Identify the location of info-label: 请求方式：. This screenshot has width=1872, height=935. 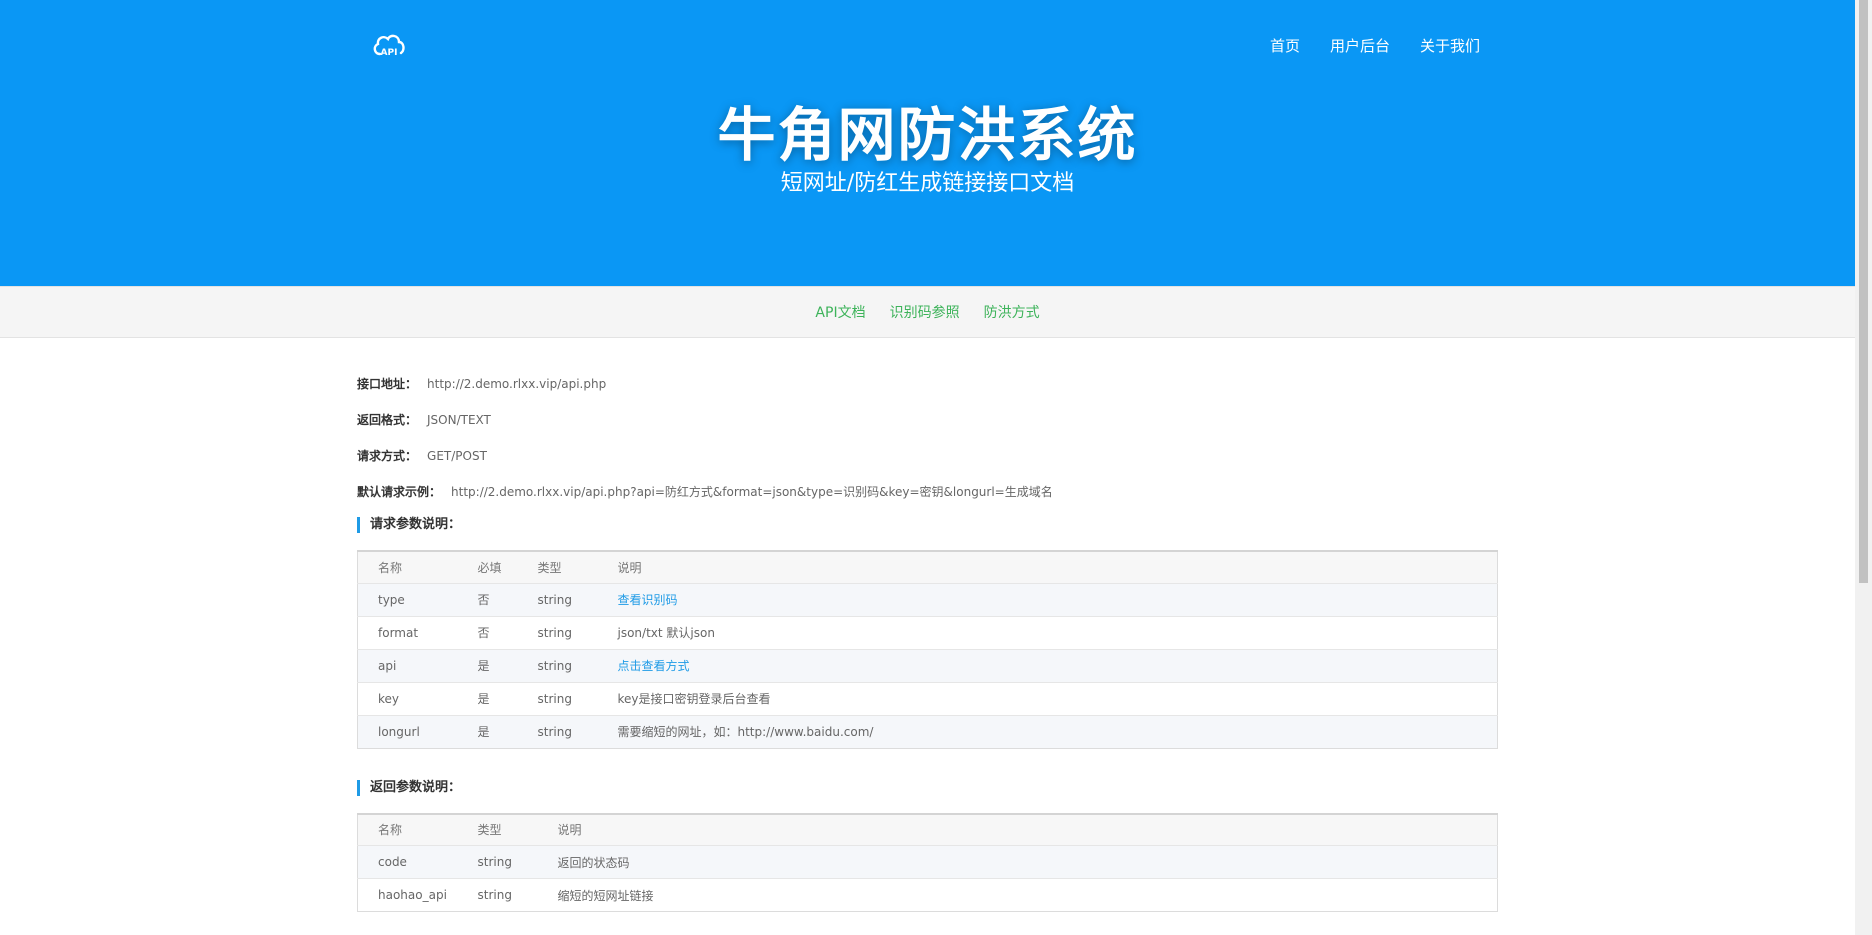
(387, 456).